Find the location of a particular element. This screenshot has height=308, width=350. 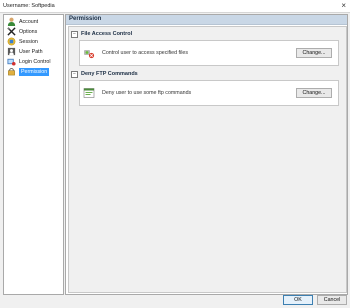

sidebar-item-options: Options is located at coordinates (33, 31).